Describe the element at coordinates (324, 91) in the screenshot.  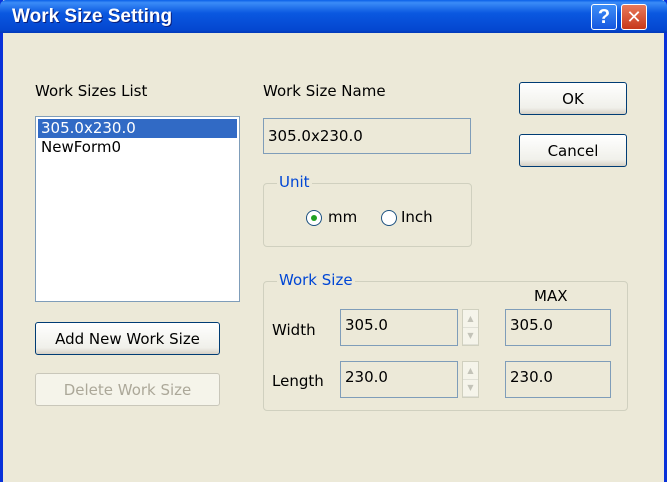
I see `work-size-name-label: Work Size Name` at that location.